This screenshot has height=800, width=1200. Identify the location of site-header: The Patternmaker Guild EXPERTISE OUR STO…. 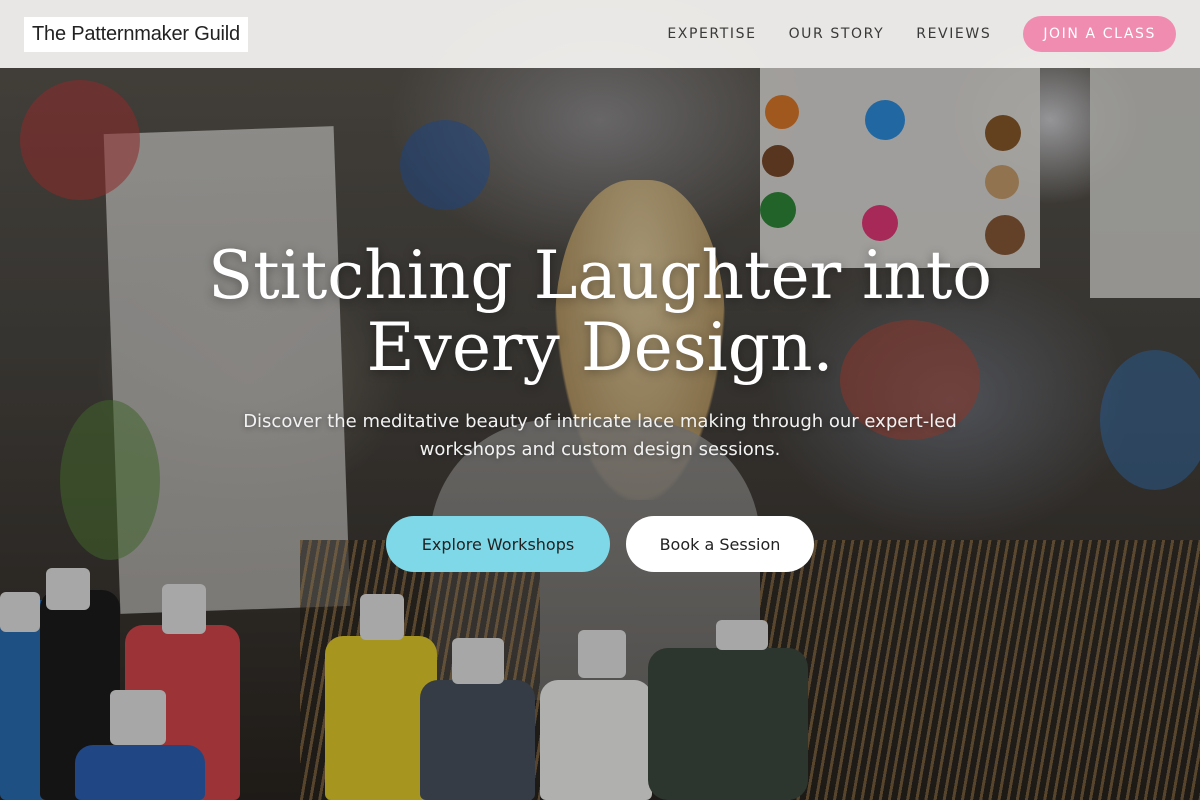
(600, 34).